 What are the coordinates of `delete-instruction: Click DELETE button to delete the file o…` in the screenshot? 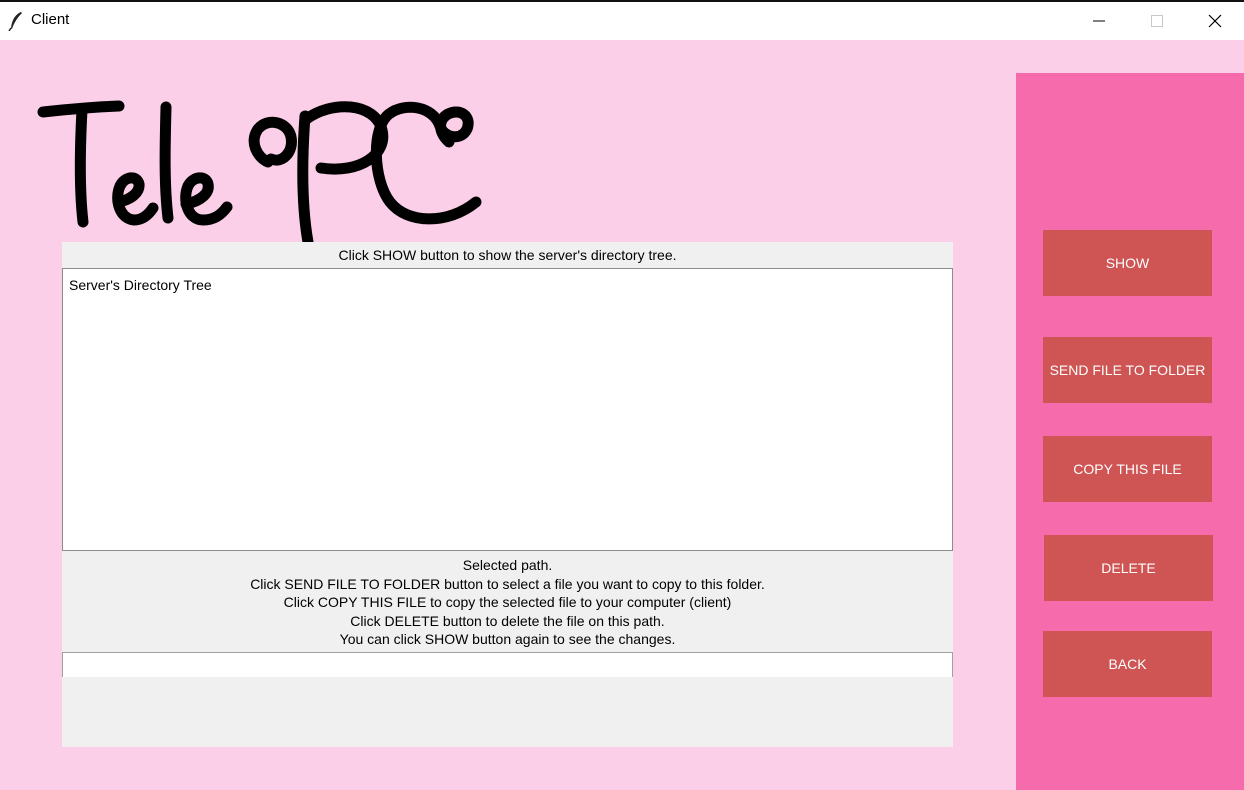 It's located at (507, 620).